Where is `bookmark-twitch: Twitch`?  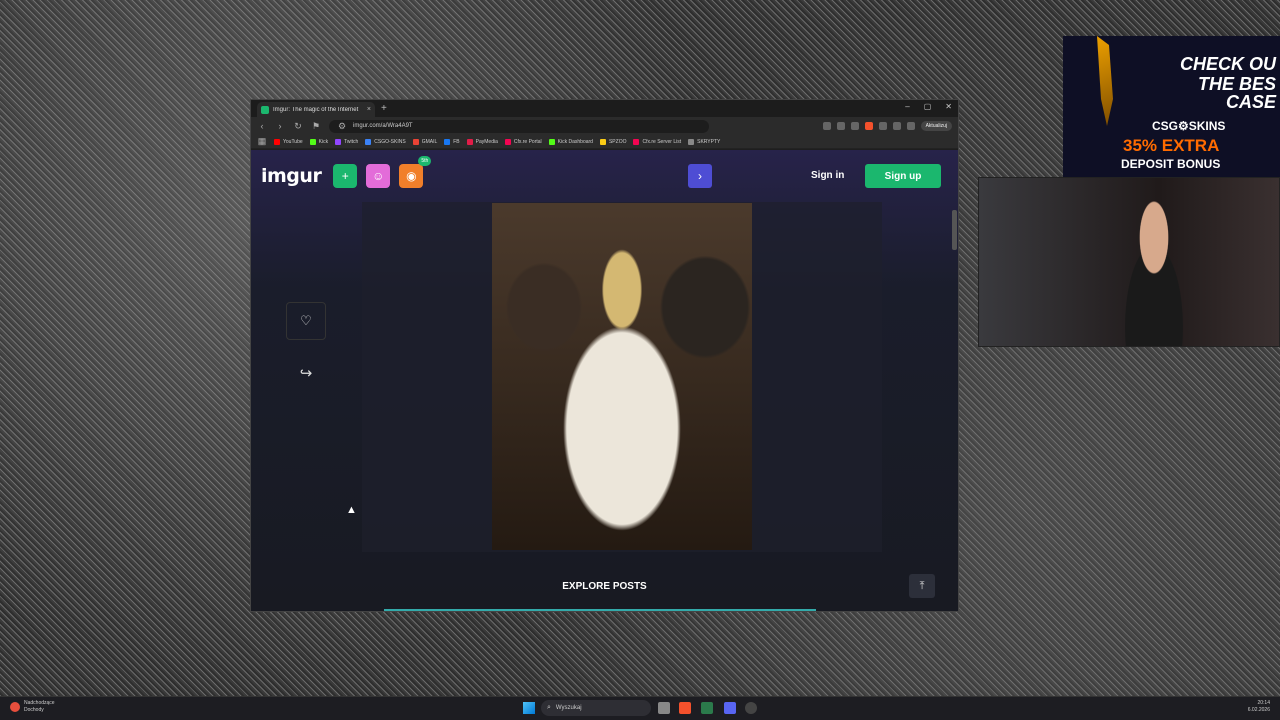
bookmark-twitch: Twitch is located at coordinates (347, 141).